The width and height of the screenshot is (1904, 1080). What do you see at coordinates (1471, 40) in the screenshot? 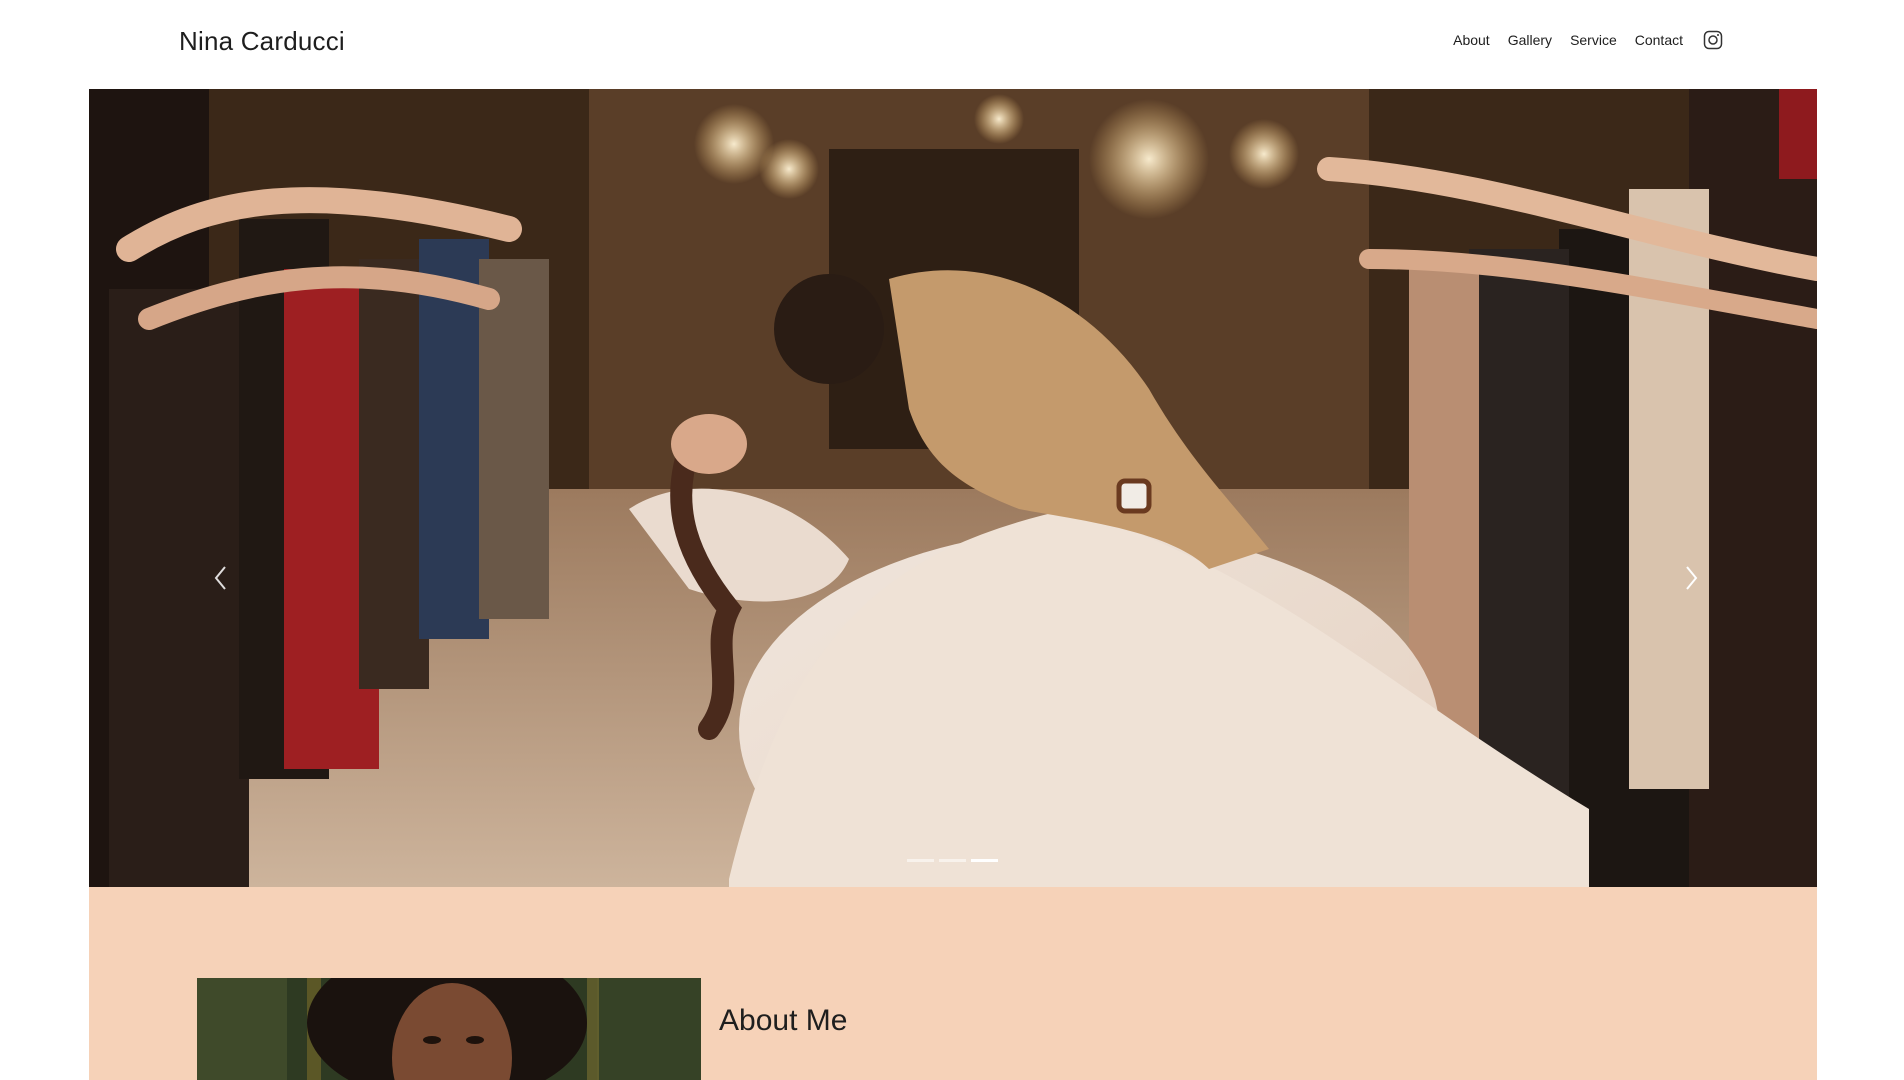
I see `nav-link-about: About` at bounding box center [1471, 40].